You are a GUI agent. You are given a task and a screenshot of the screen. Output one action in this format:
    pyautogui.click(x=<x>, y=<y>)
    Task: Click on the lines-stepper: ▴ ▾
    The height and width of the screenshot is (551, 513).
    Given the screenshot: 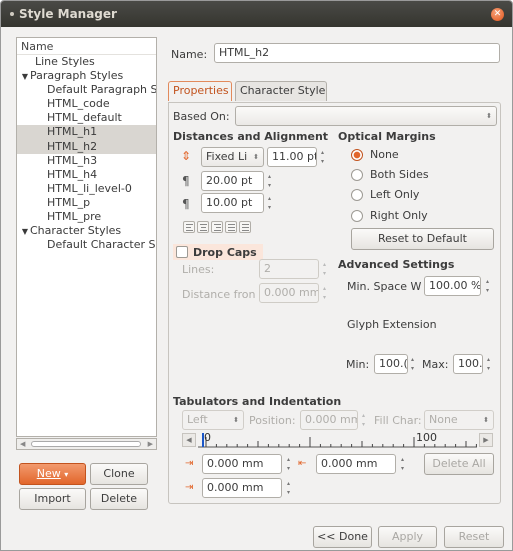 What is the action you would take?
    pyautogui.click(x=324, y=269)
    